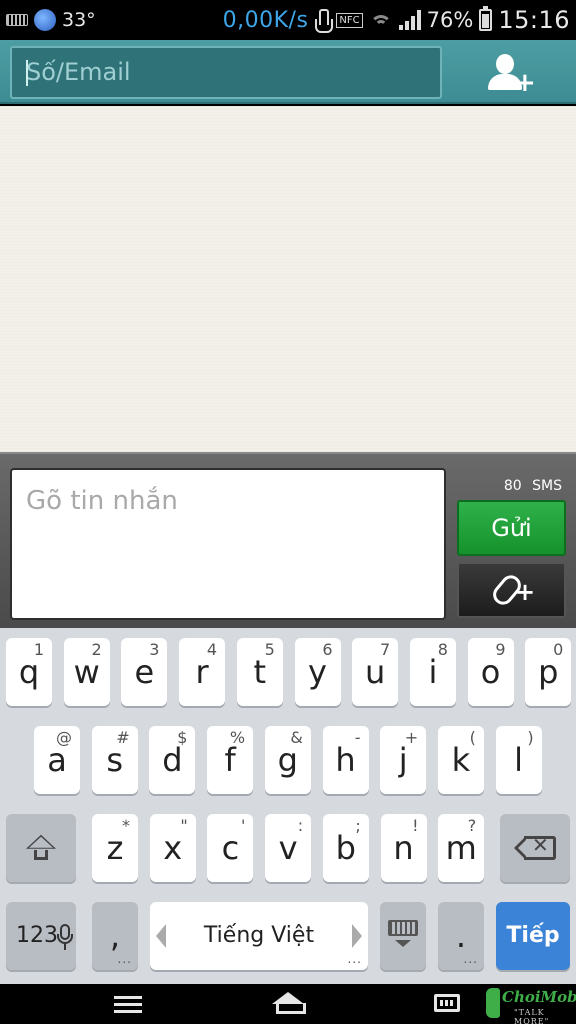 This screenshot has height=1024, width=576. I want to click on key-alt-label: @, so click(64, 737).